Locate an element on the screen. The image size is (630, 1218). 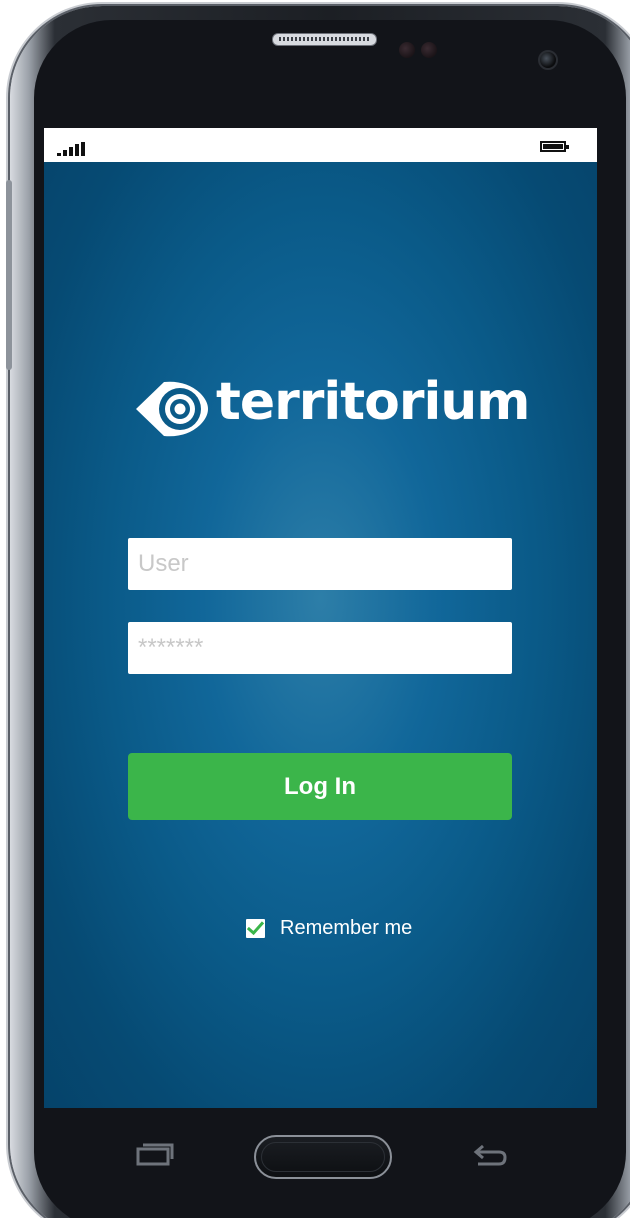
signal-bars-icon is located at coordinates (72, 149).